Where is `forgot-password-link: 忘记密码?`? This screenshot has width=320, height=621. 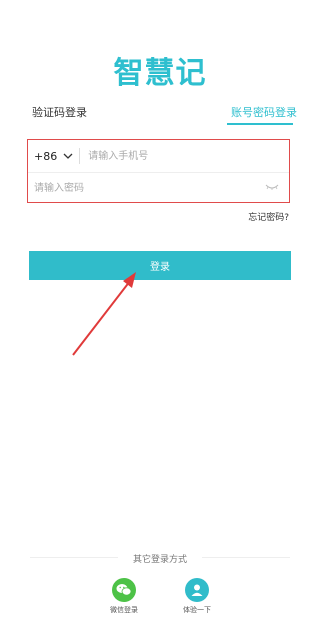
forgot-password-link: 忘记密码? is located at coordinates (268, 216).